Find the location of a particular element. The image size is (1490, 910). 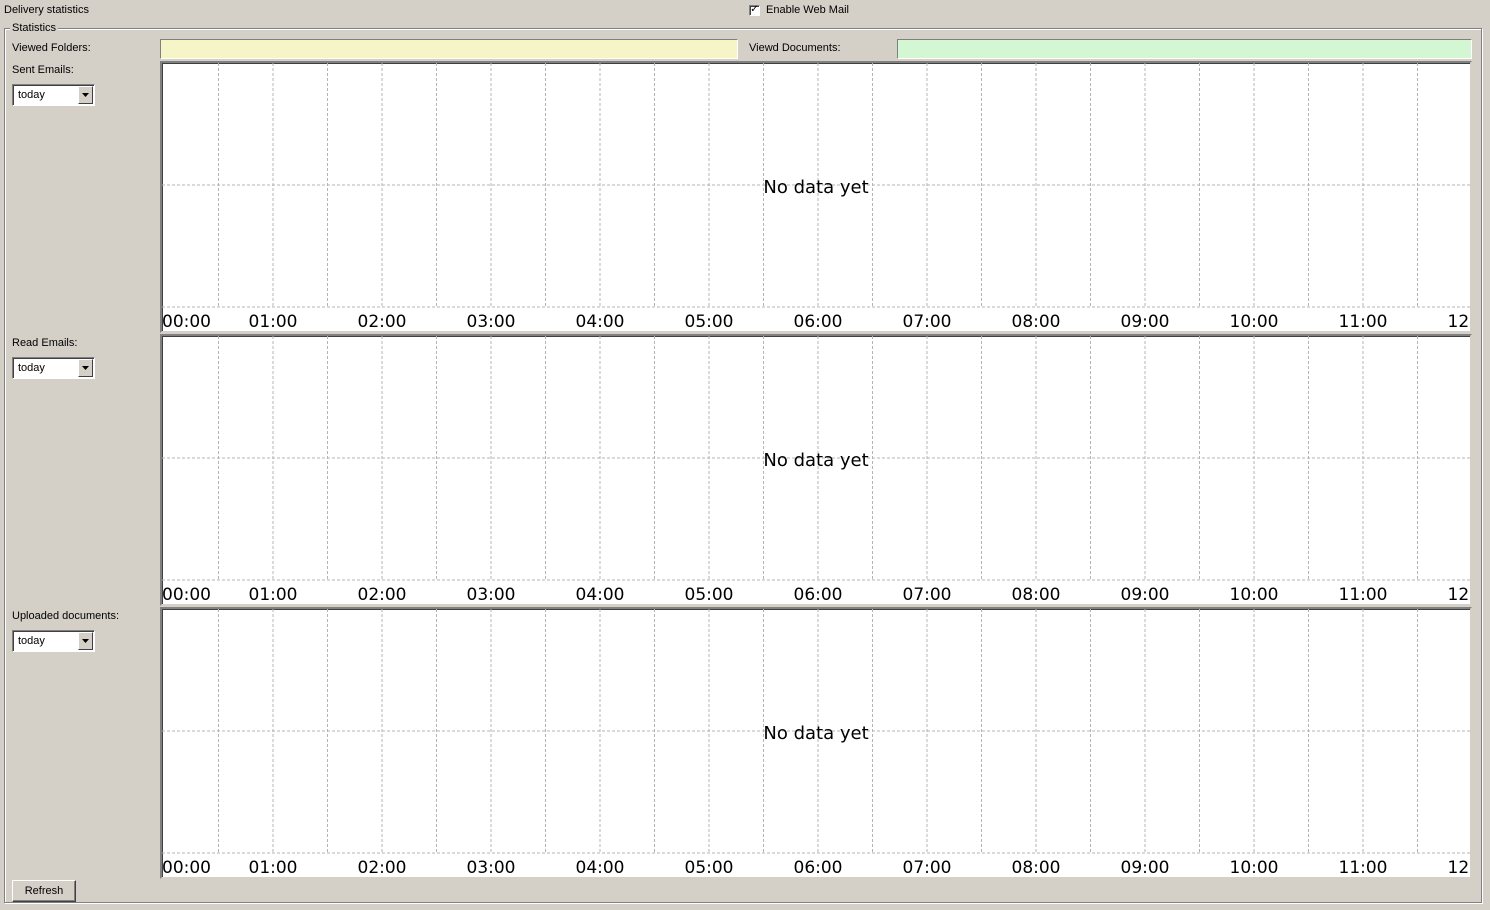

uploaded-documents-label: Uploaded documents: is located at coordinates (66, 616).